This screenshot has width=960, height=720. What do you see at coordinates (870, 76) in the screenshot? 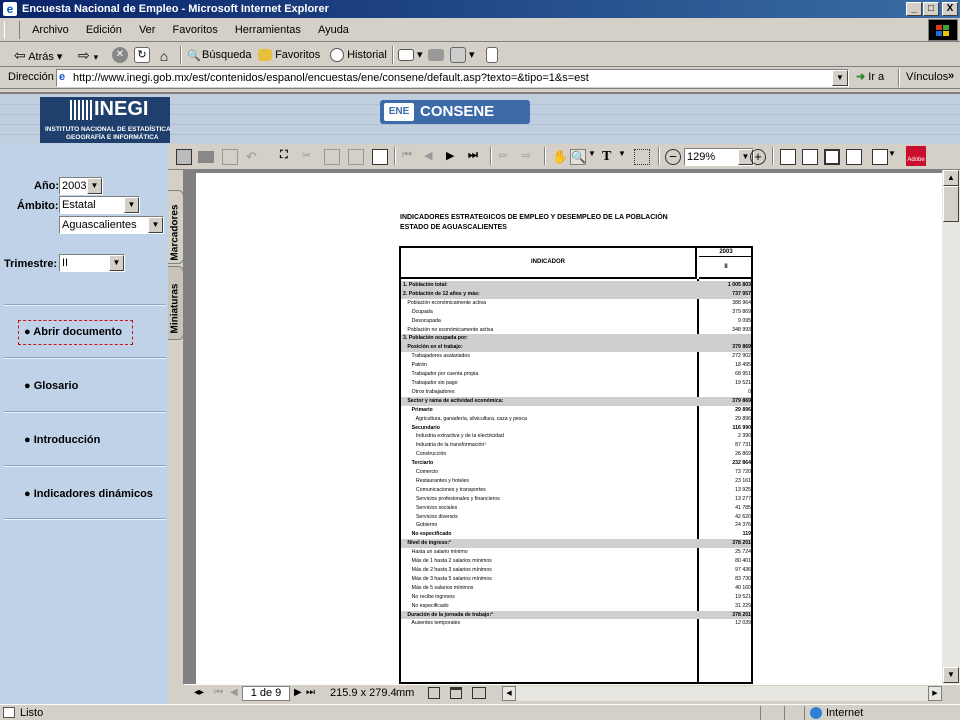
I see `go-button: ➜ Ir a` at bounding box center [870, 76].